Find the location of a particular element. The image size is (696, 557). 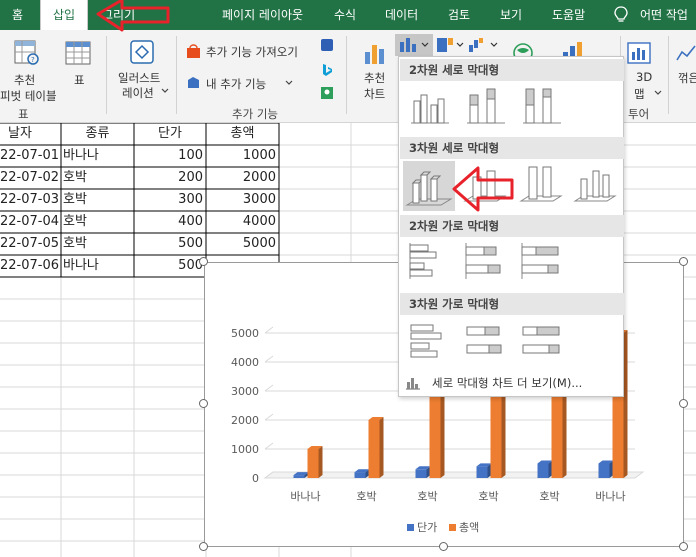

3d-stacked-bar-icon is located at coordinates (484, 340).